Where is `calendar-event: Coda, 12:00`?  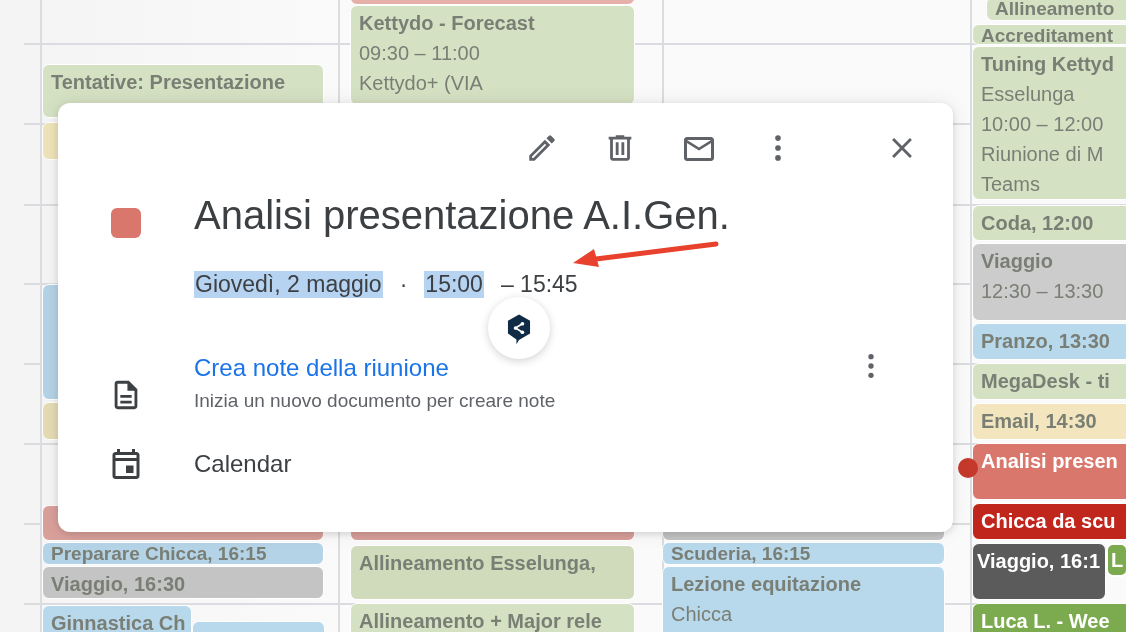
calendar-event: Coda, 12:00 is located at coordinates (1049, 223).